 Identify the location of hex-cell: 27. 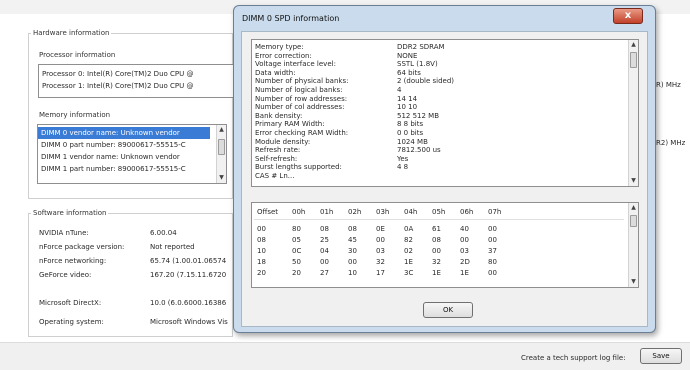
(324, 273).